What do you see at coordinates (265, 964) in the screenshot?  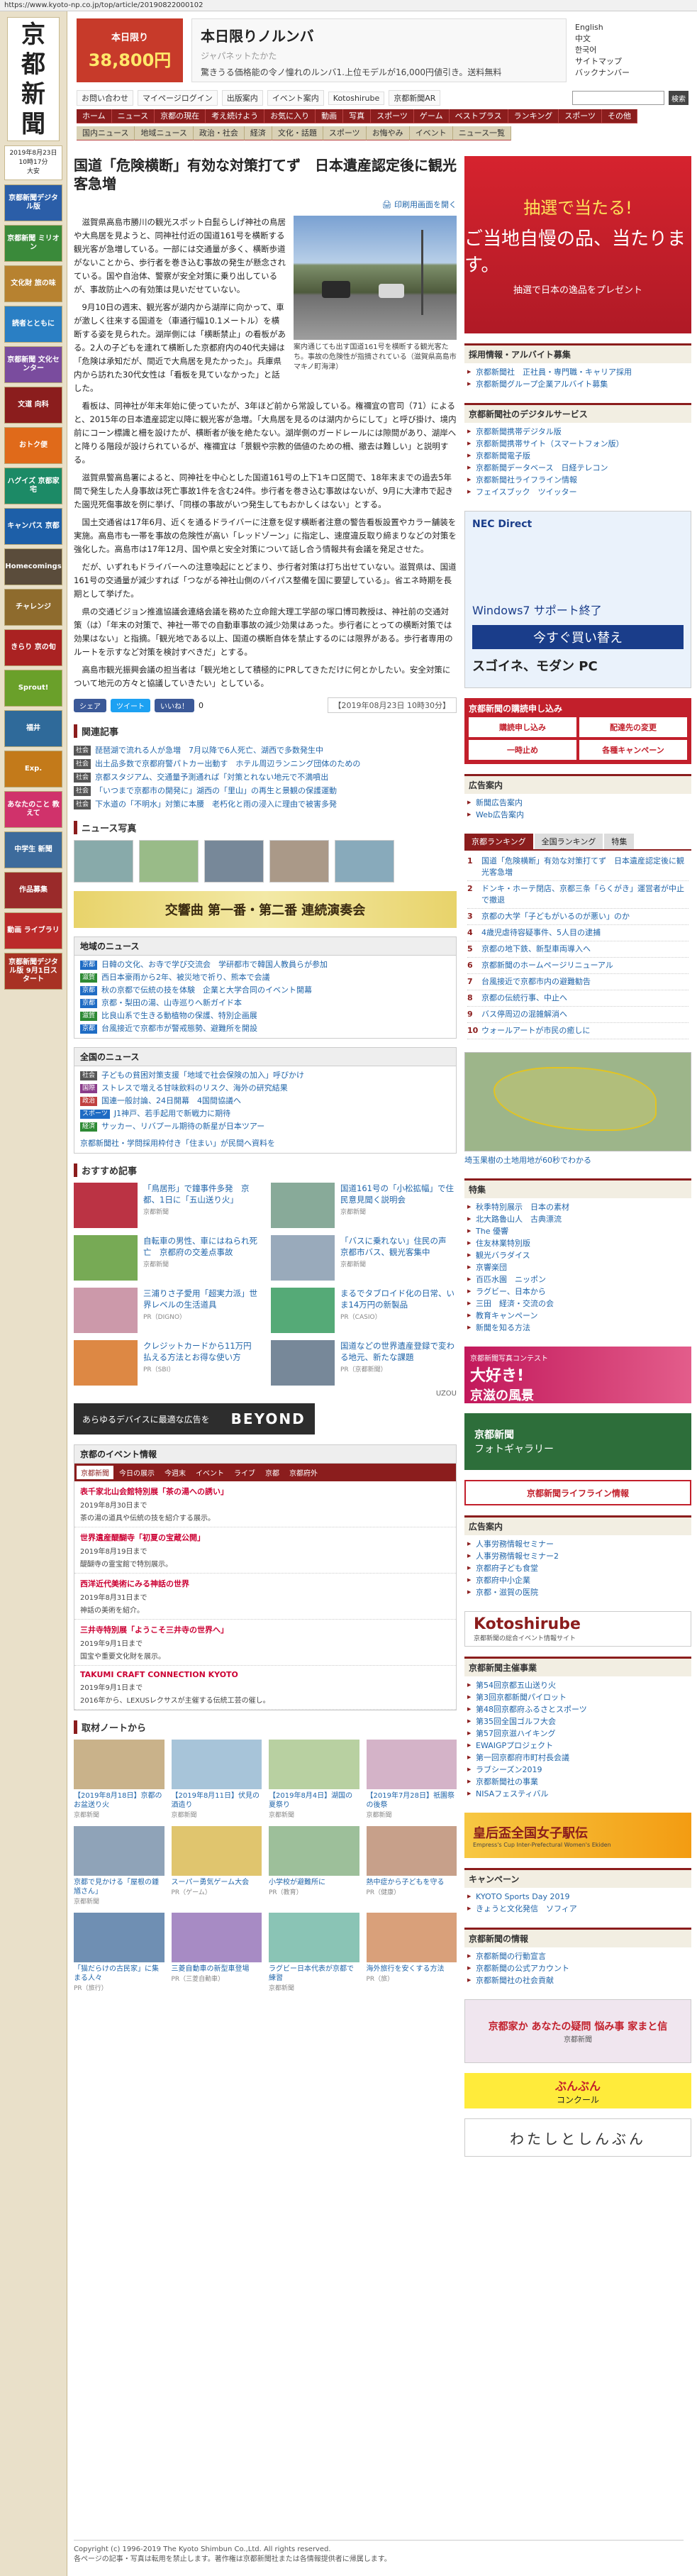 I see `news-item: 京都 日韓の文化、お寺で学び交流会 学研都市で韓国人教員らが参加` at bounding box center [265, 964].